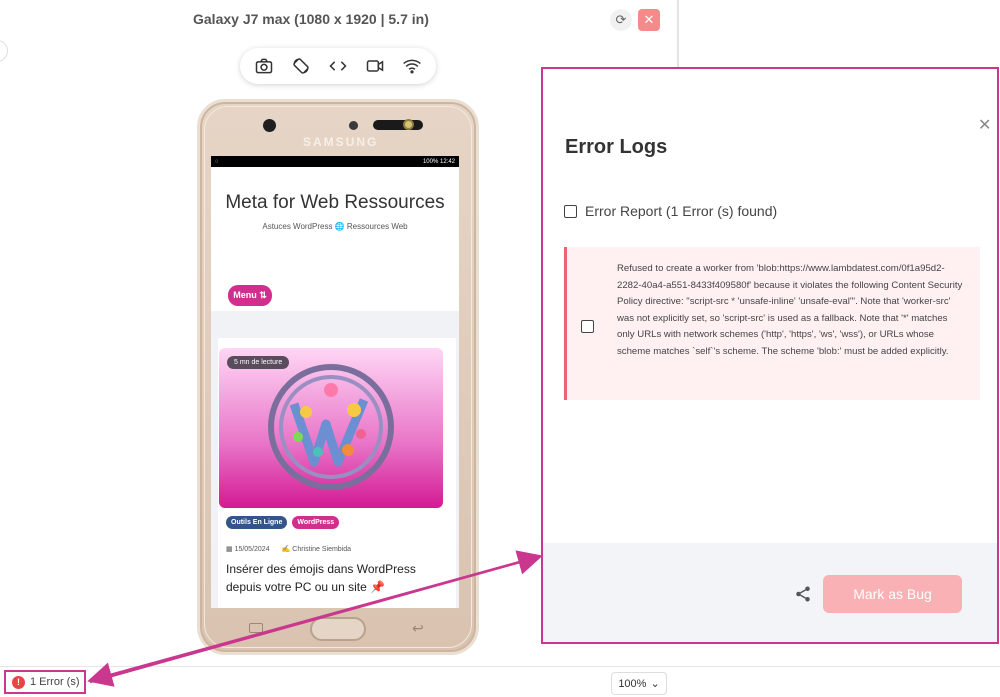  I want to click on status-circle-icon: ◌, so click(217, 161).